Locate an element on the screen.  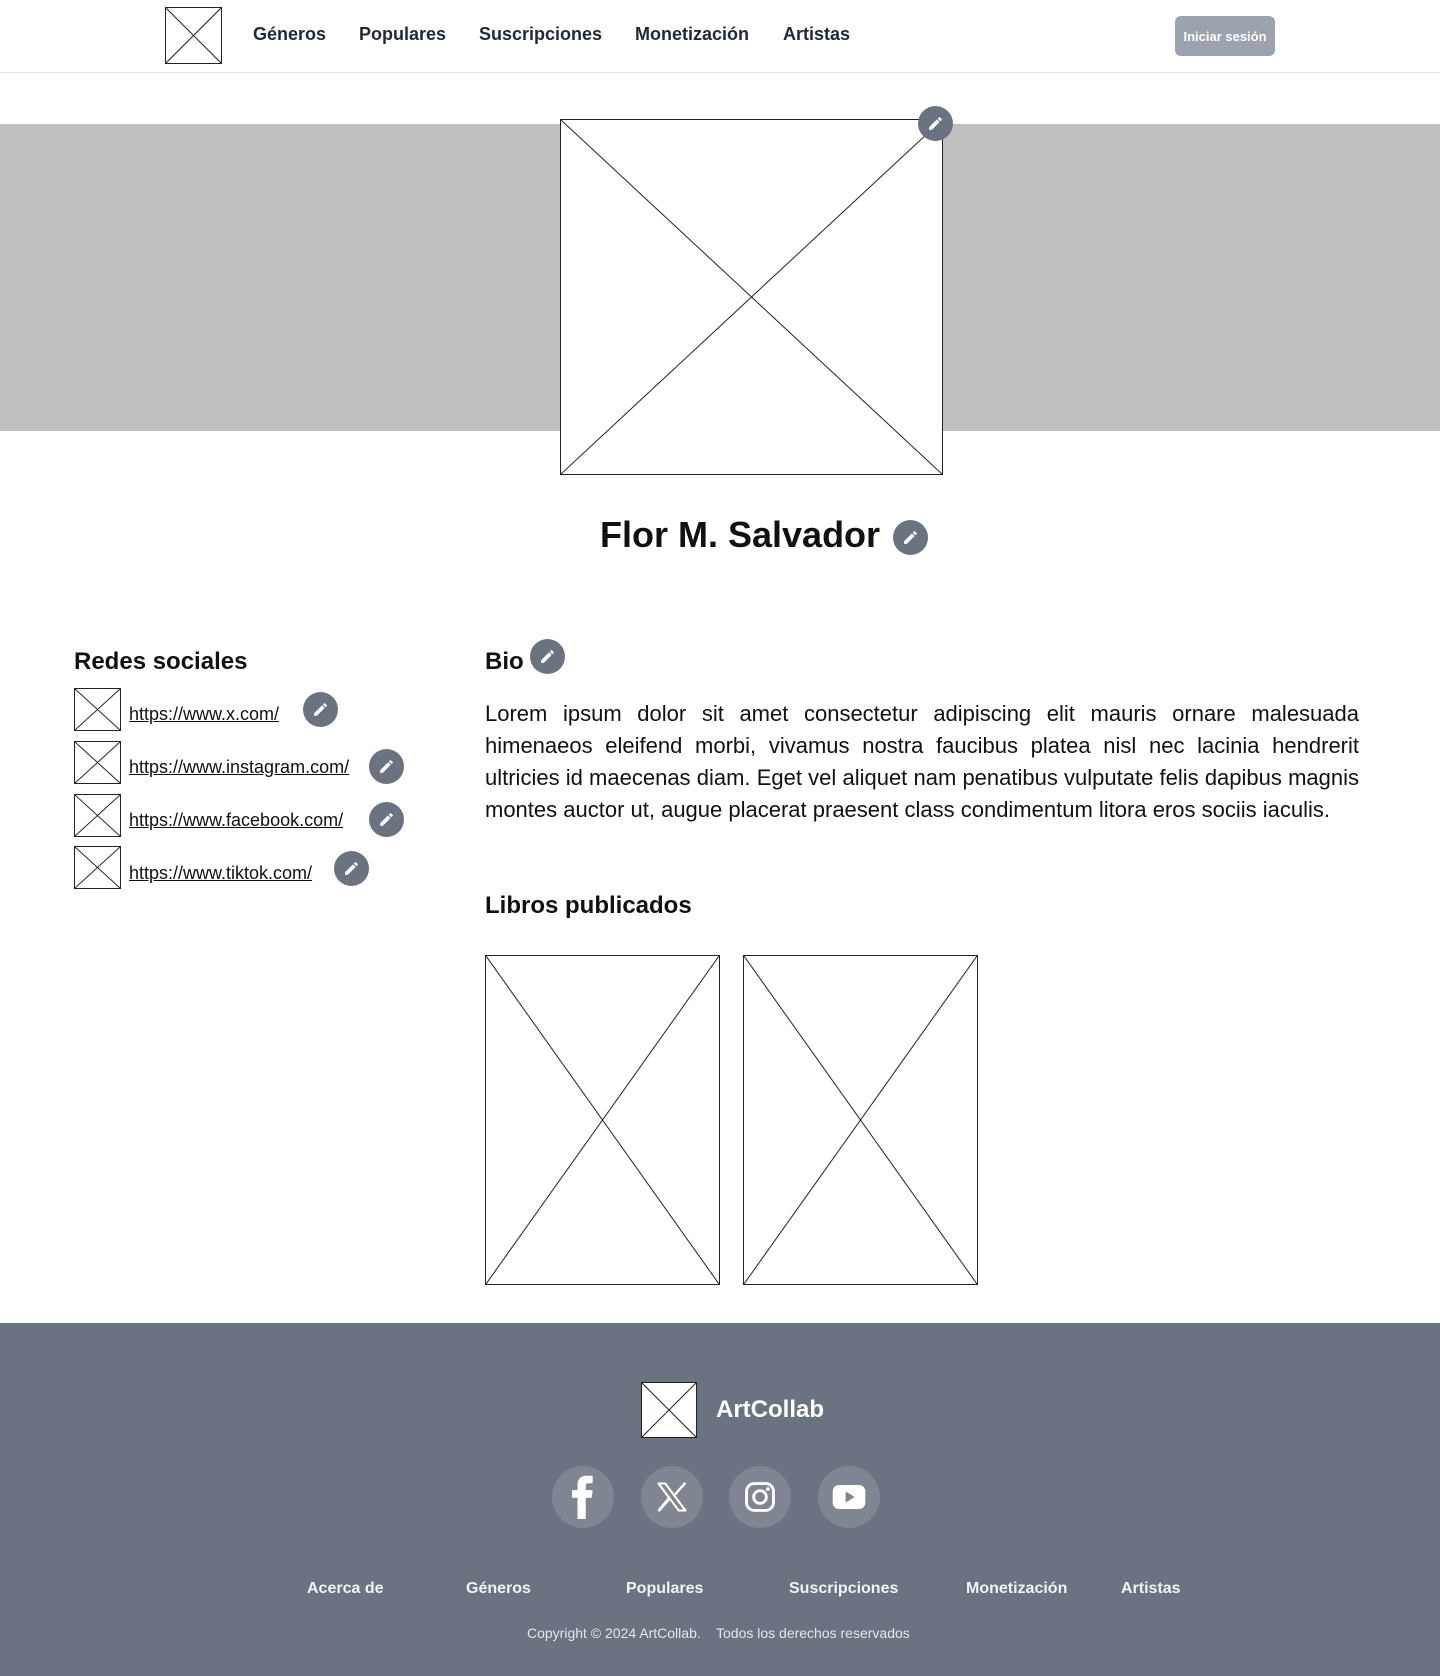
edit-bio-button is located at coordinates (547, 656).